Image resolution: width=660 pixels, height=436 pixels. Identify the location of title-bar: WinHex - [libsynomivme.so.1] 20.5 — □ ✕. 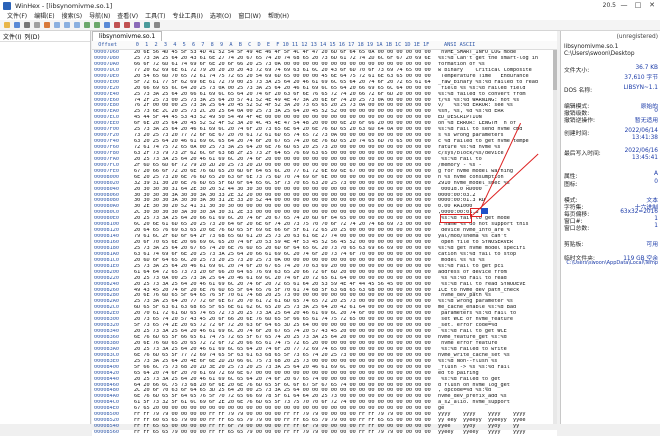
(330, 5).